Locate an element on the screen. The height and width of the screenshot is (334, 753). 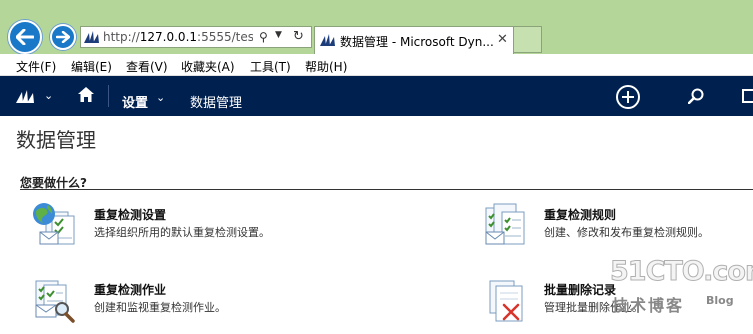
watermark: 51CTO.com 技术博客 Blog is located at coordinates (681, 295).